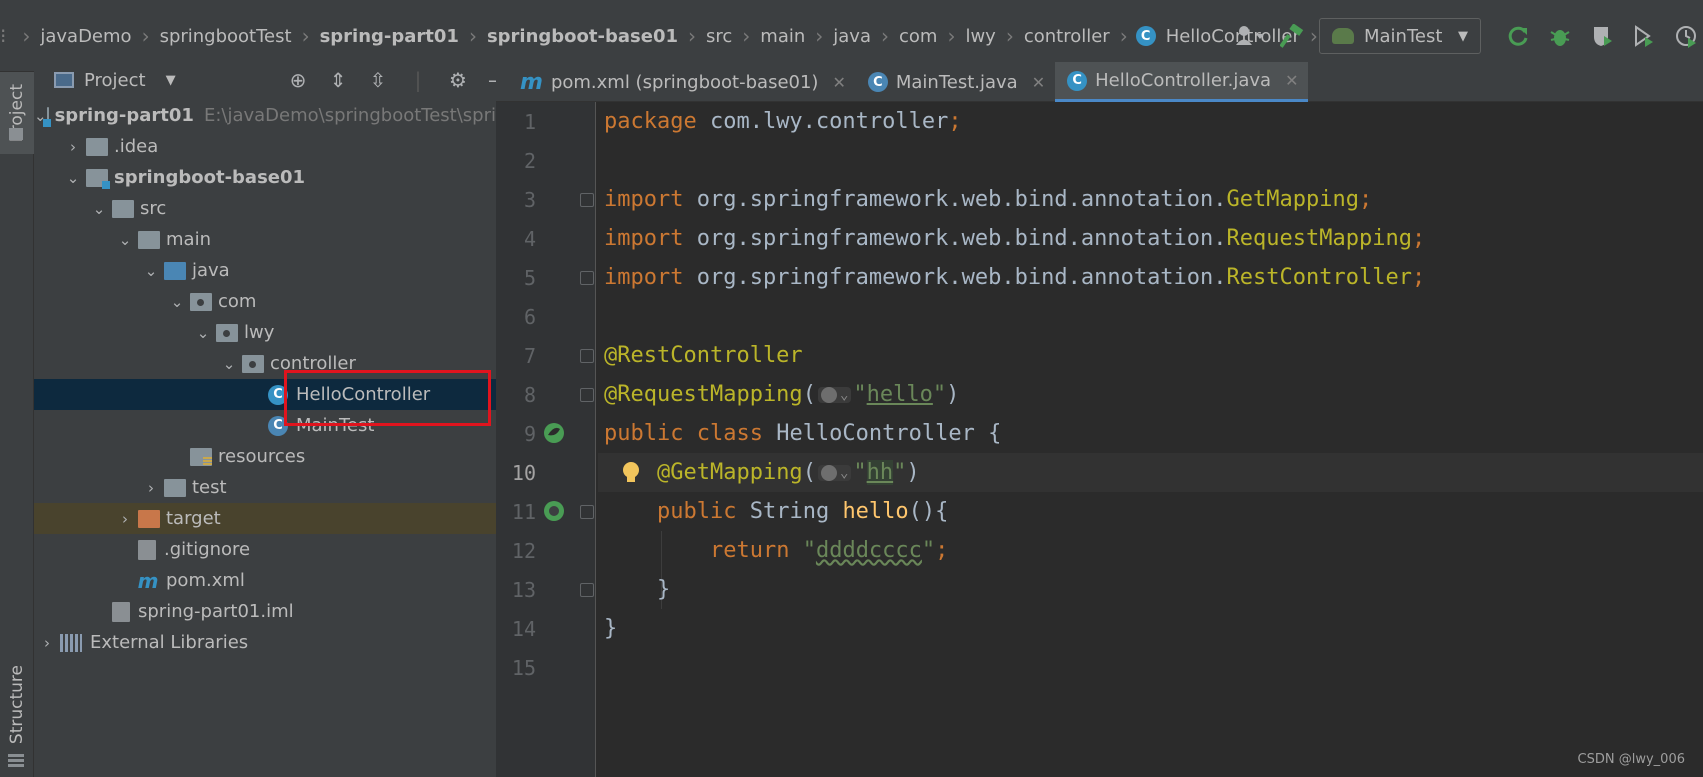 The height and width of the screenshot is (777, 1703). I want to click on tab-hello-controller: C HelloController.java ✕, so click(1182, 82).